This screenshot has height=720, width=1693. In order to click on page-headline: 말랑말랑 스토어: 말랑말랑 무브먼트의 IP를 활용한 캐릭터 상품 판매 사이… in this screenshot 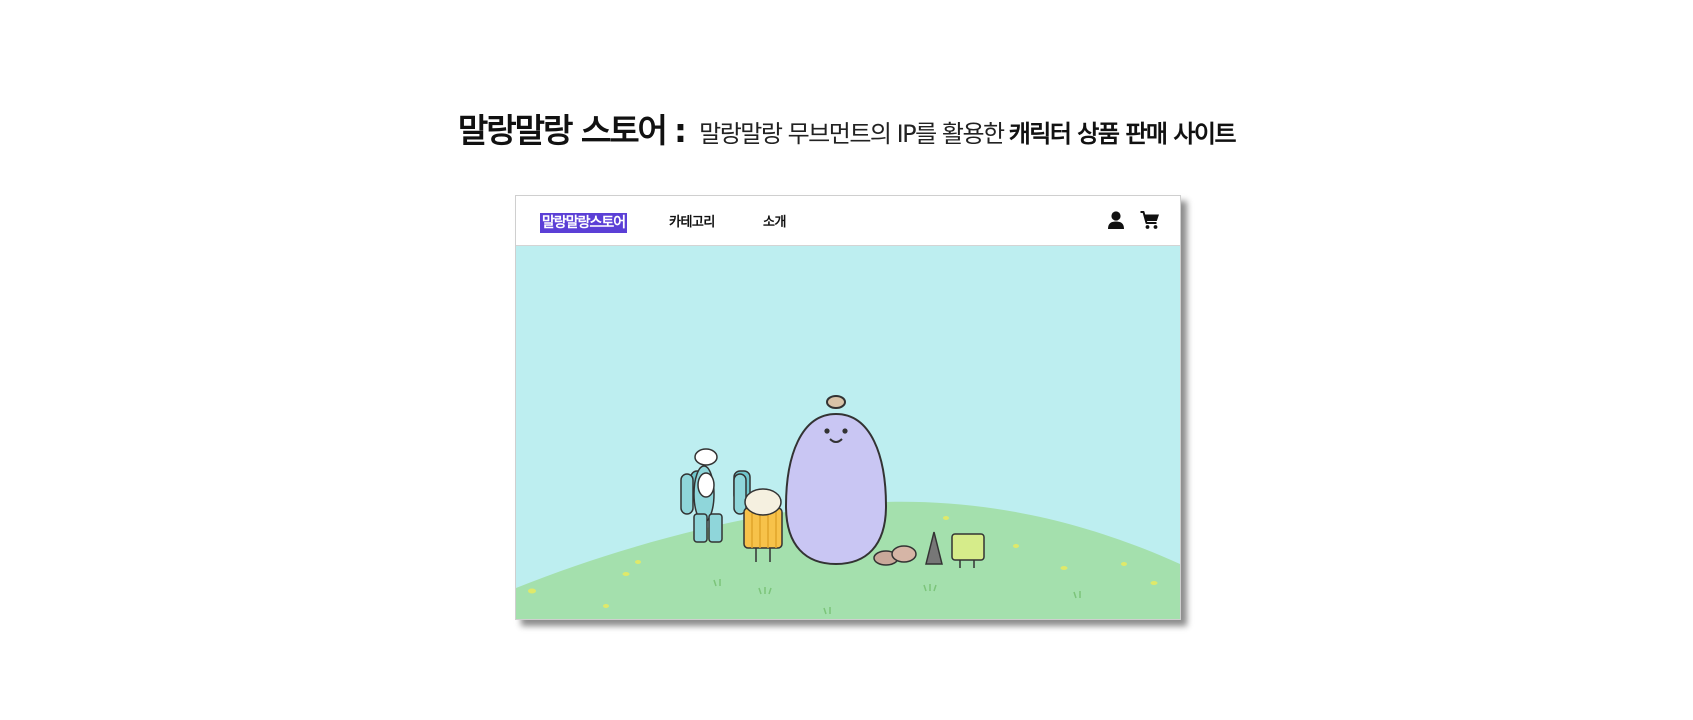, I will do `click(846, 128)`.